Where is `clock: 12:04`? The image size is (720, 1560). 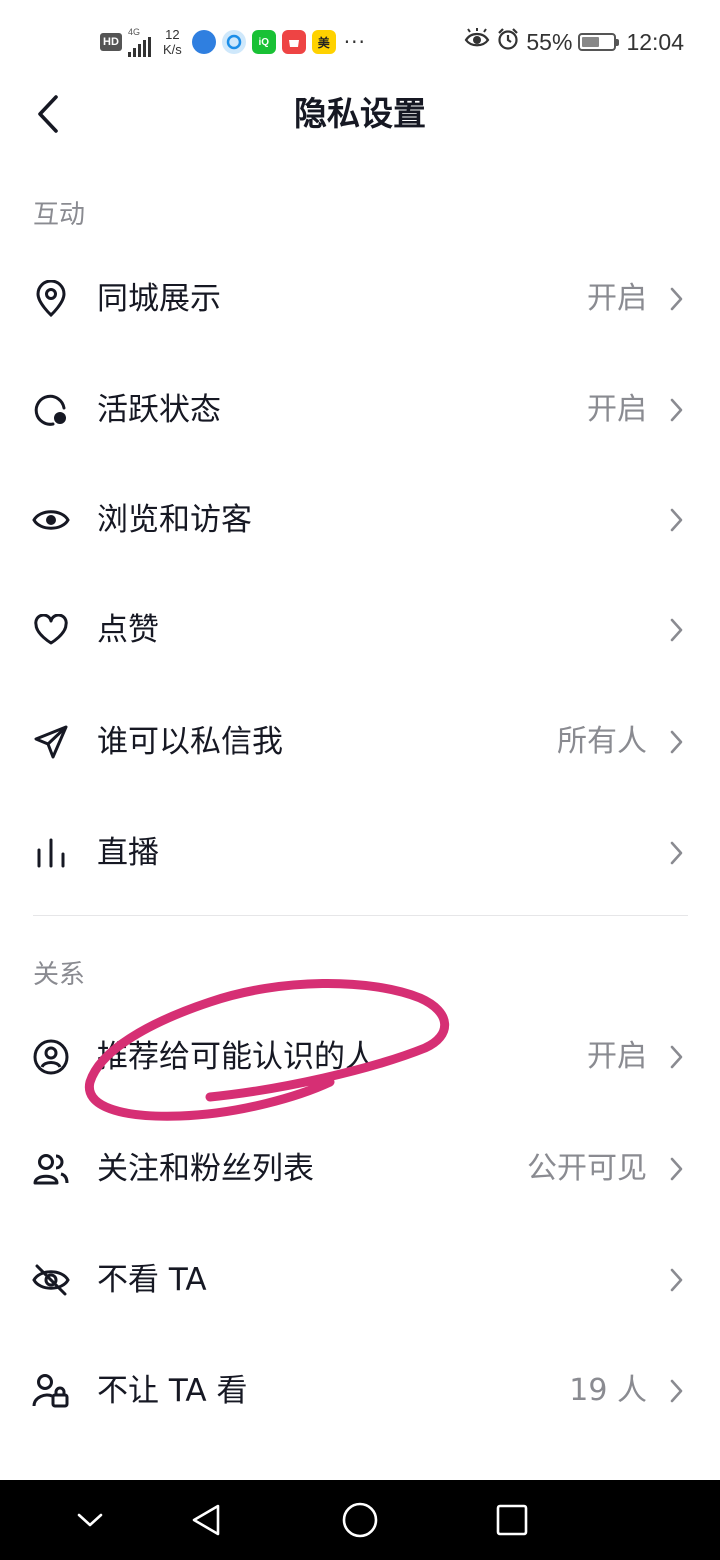 clock: 12:04 is located at coordinates (655, 41).